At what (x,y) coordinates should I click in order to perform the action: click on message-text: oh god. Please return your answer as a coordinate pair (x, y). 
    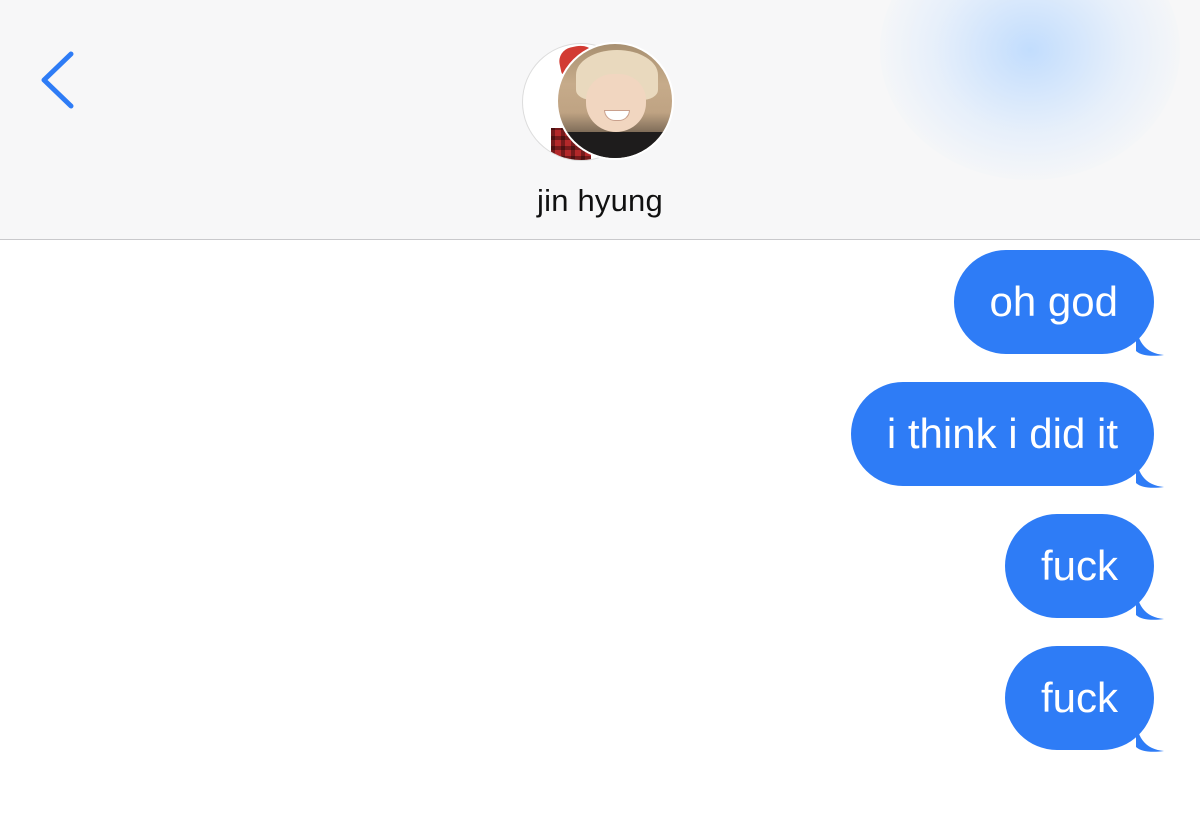
    Looking at the image, I should click on (1053, 301).